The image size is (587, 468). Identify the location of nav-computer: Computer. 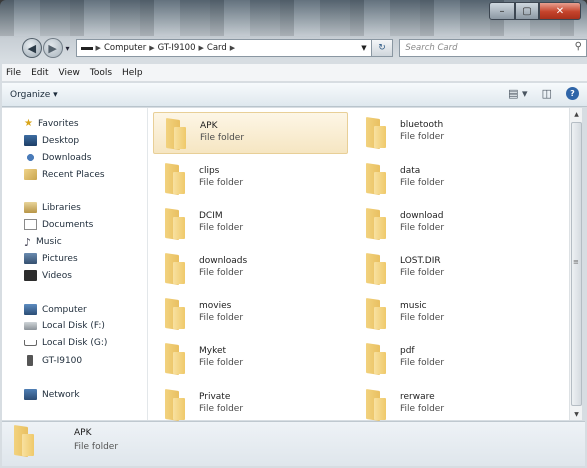
(55, 309).